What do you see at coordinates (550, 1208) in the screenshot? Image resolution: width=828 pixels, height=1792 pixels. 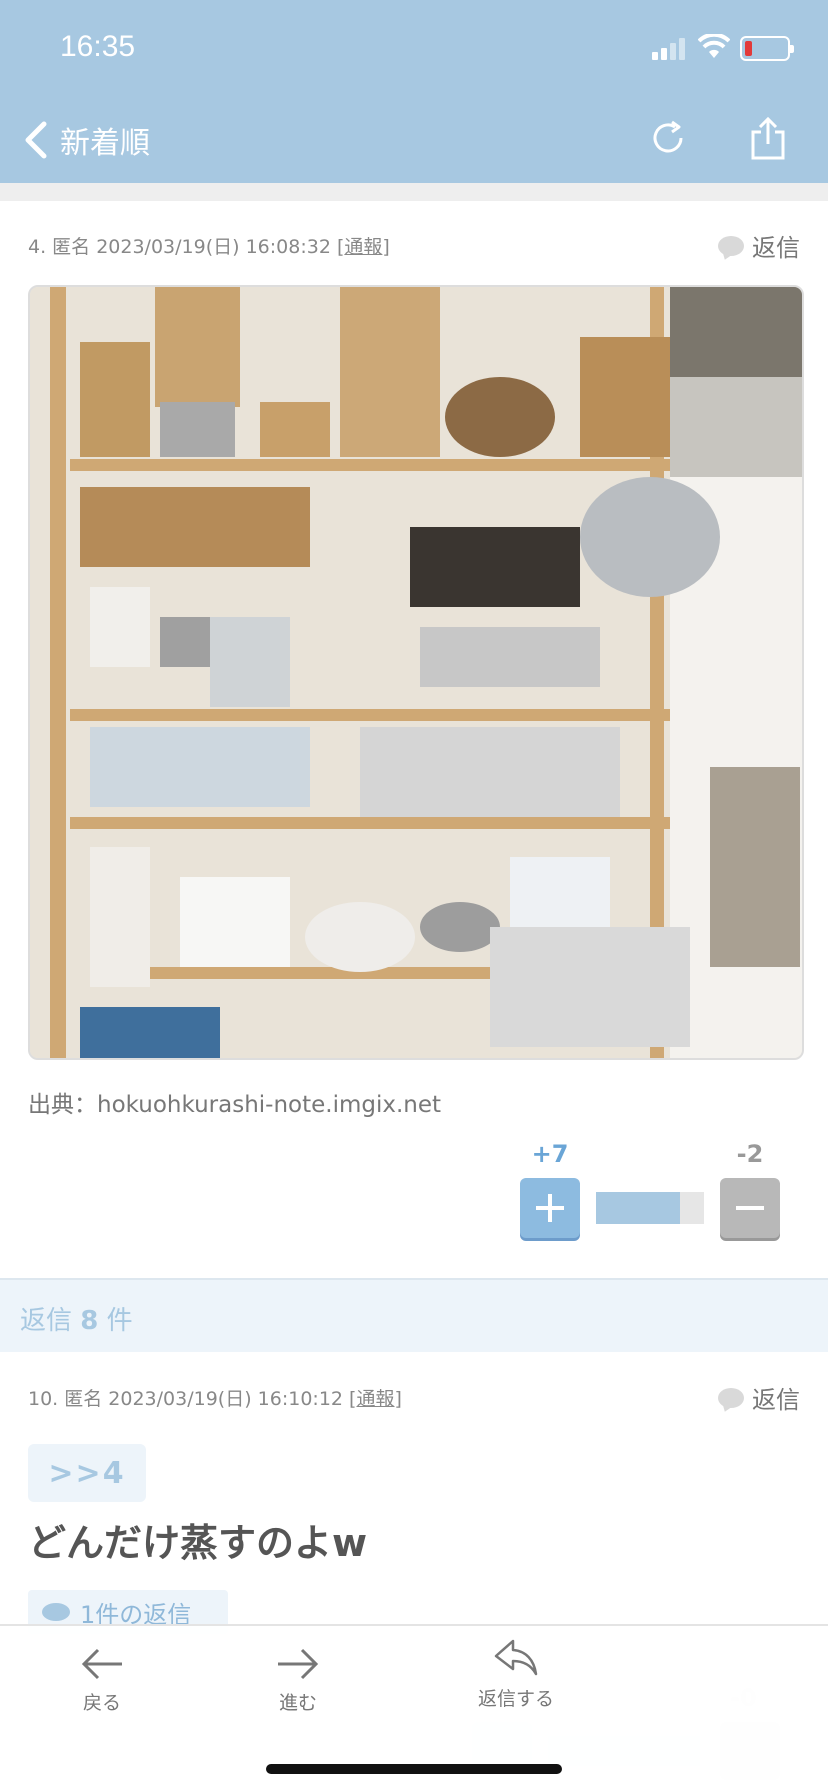 I see `plus-vote-button` at bounding box center [550, 1208].